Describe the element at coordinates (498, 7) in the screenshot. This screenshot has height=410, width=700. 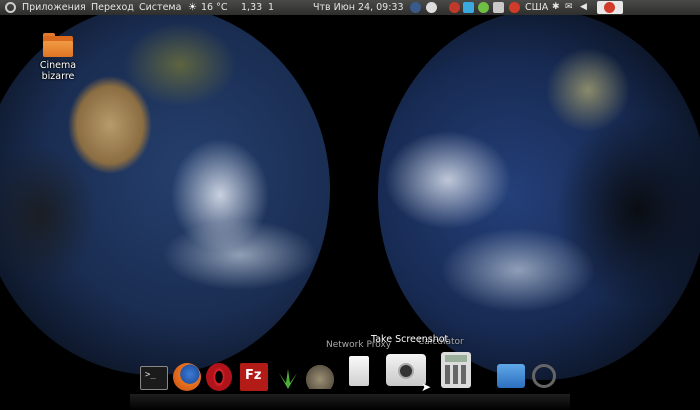
I see `clipboard-icon` at that location.